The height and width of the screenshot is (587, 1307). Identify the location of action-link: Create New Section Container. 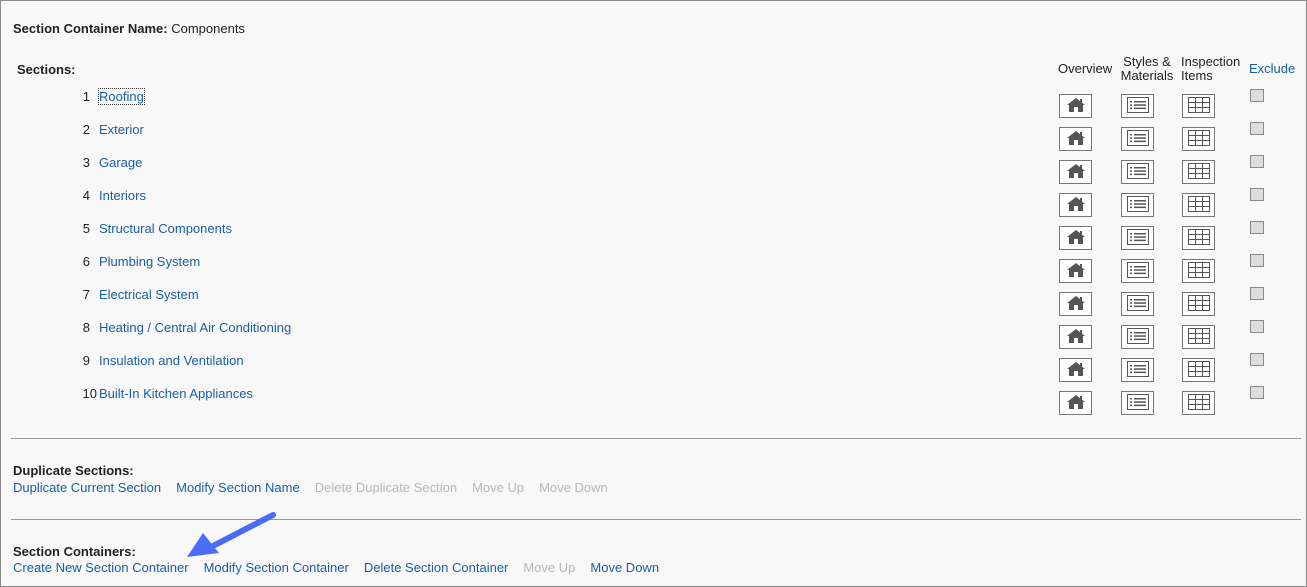
(101, 567).